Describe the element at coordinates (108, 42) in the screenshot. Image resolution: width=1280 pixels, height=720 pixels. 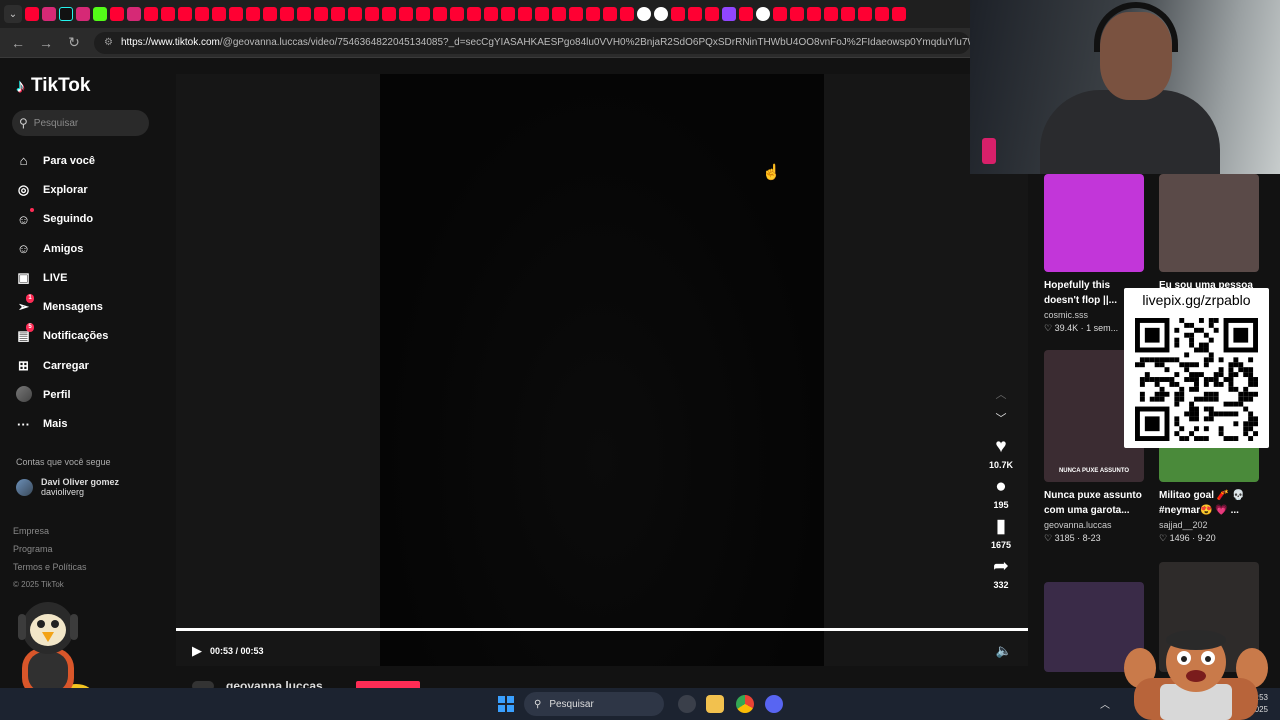
I see `site-info-icon: ⚙` at that location.